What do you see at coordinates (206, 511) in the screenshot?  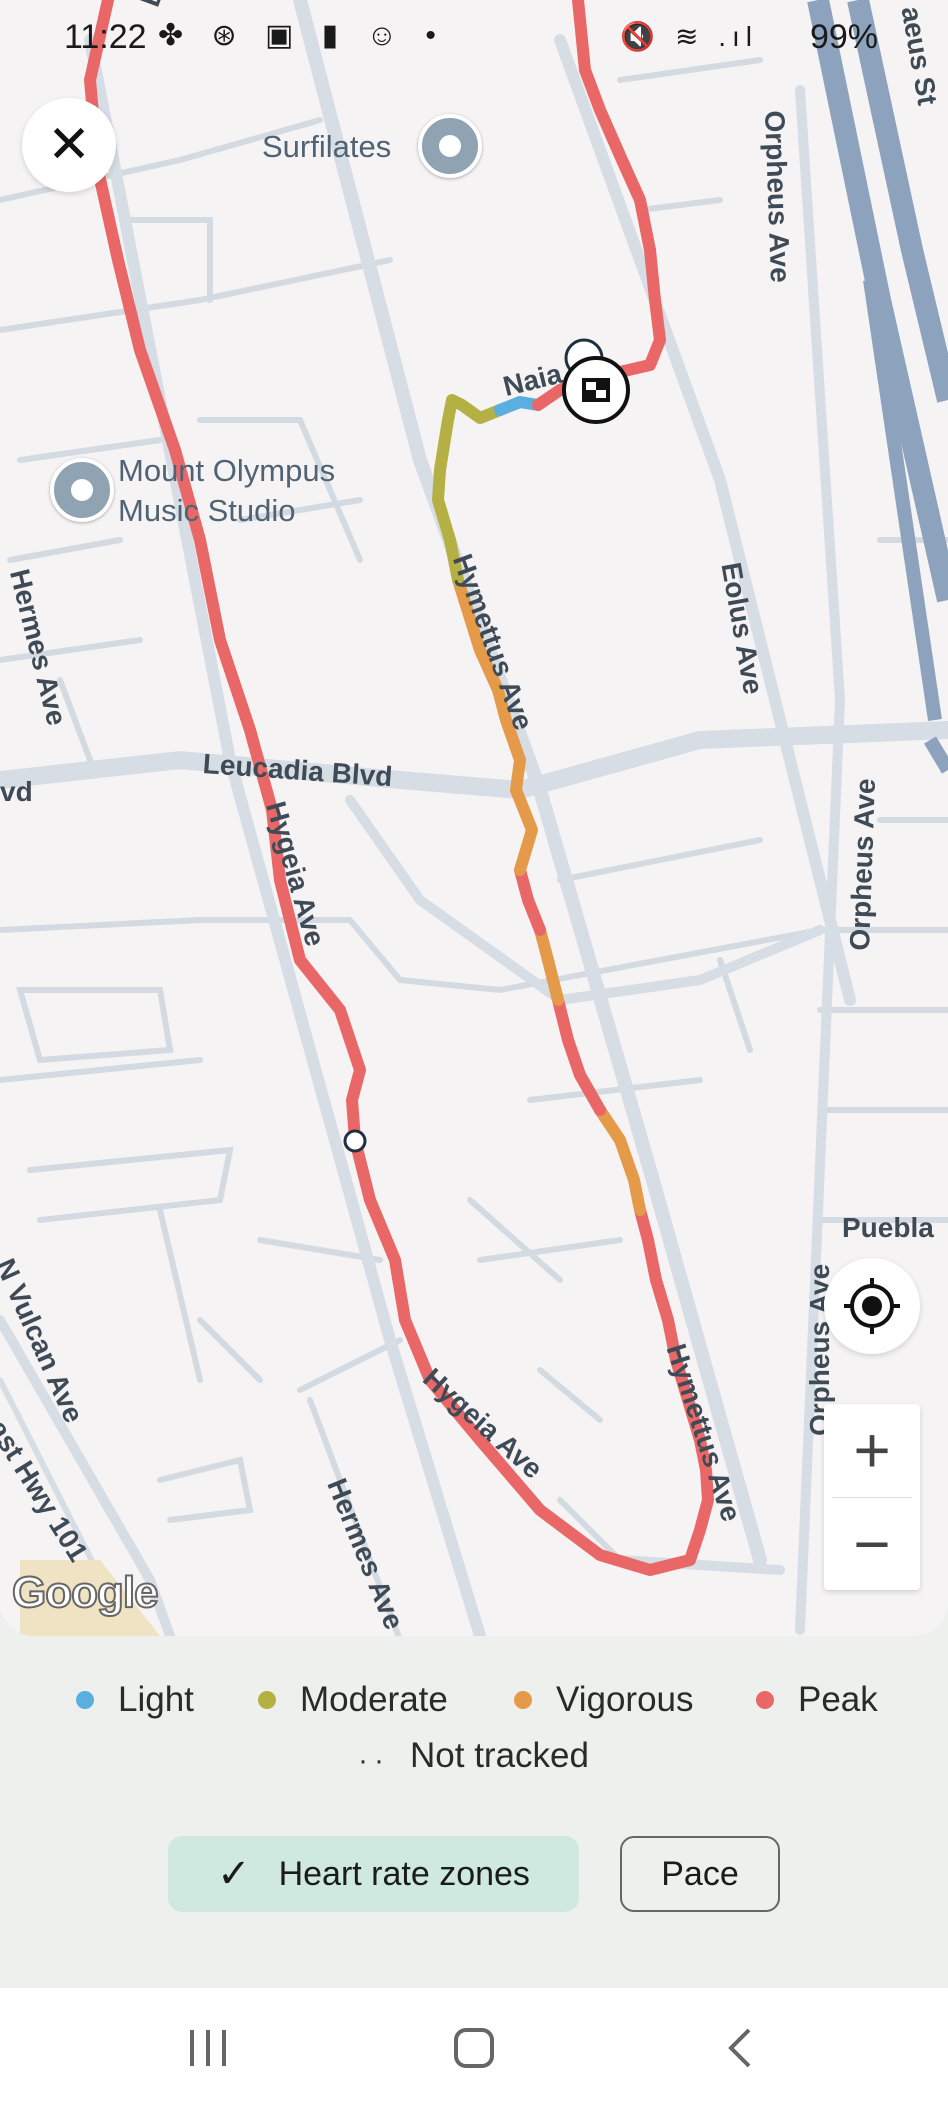 I see `place-music-studio-line2: Music Studio` at bounding box center [206, 511].